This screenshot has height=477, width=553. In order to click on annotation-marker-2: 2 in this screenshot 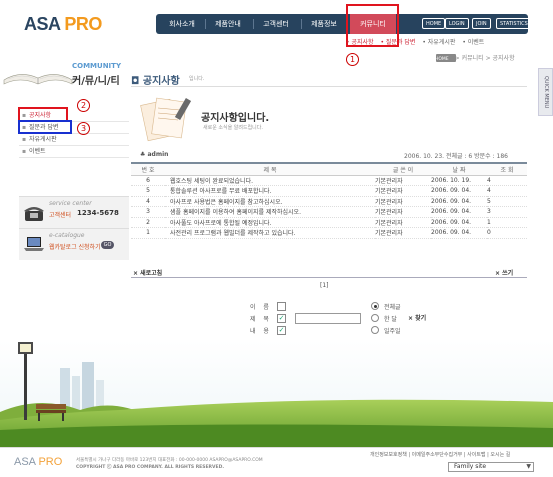, I will do `click(83, 105)`.